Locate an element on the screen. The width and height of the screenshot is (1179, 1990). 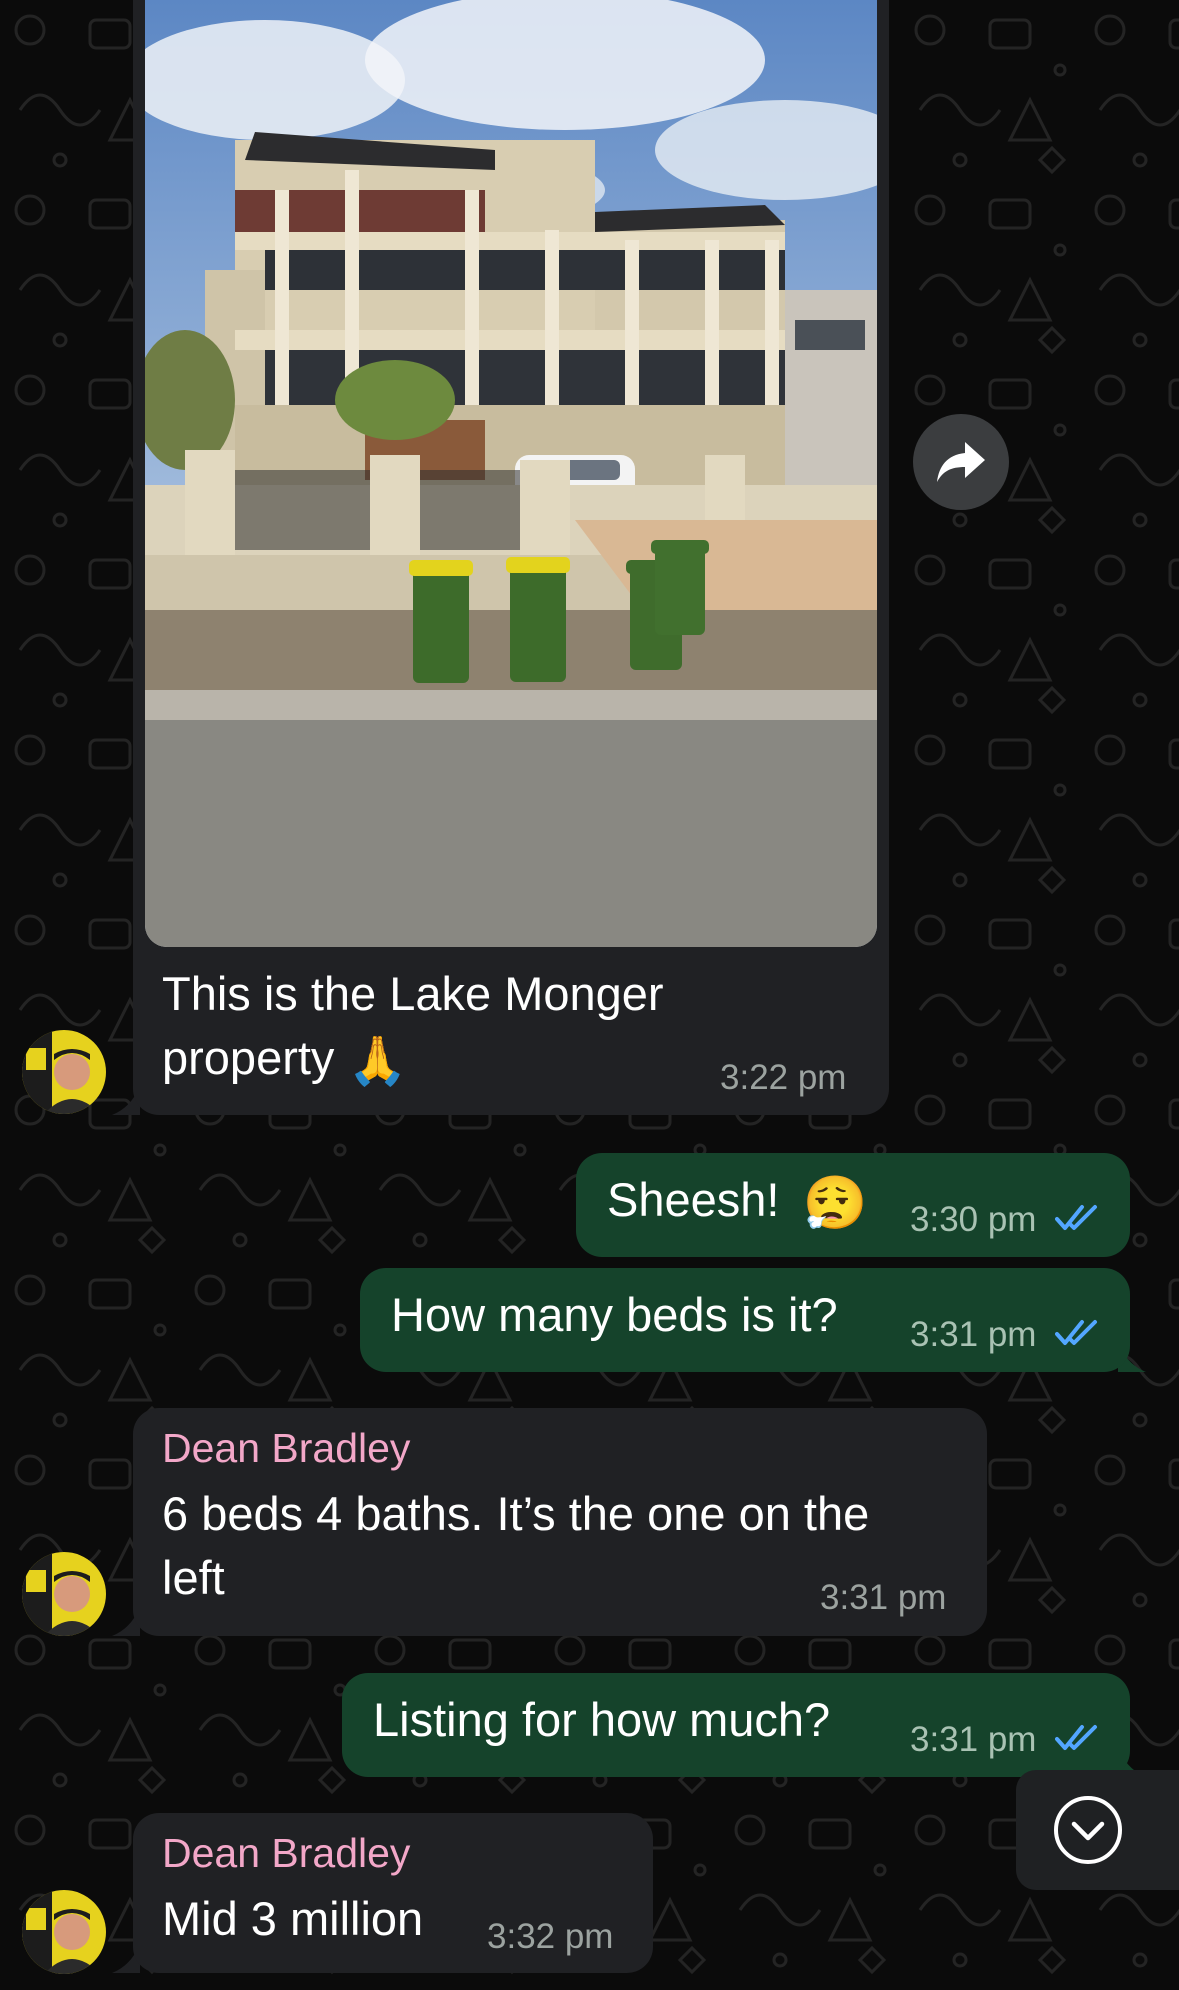
message-text: How many beds is it? is located at coordinates (614, 1314).